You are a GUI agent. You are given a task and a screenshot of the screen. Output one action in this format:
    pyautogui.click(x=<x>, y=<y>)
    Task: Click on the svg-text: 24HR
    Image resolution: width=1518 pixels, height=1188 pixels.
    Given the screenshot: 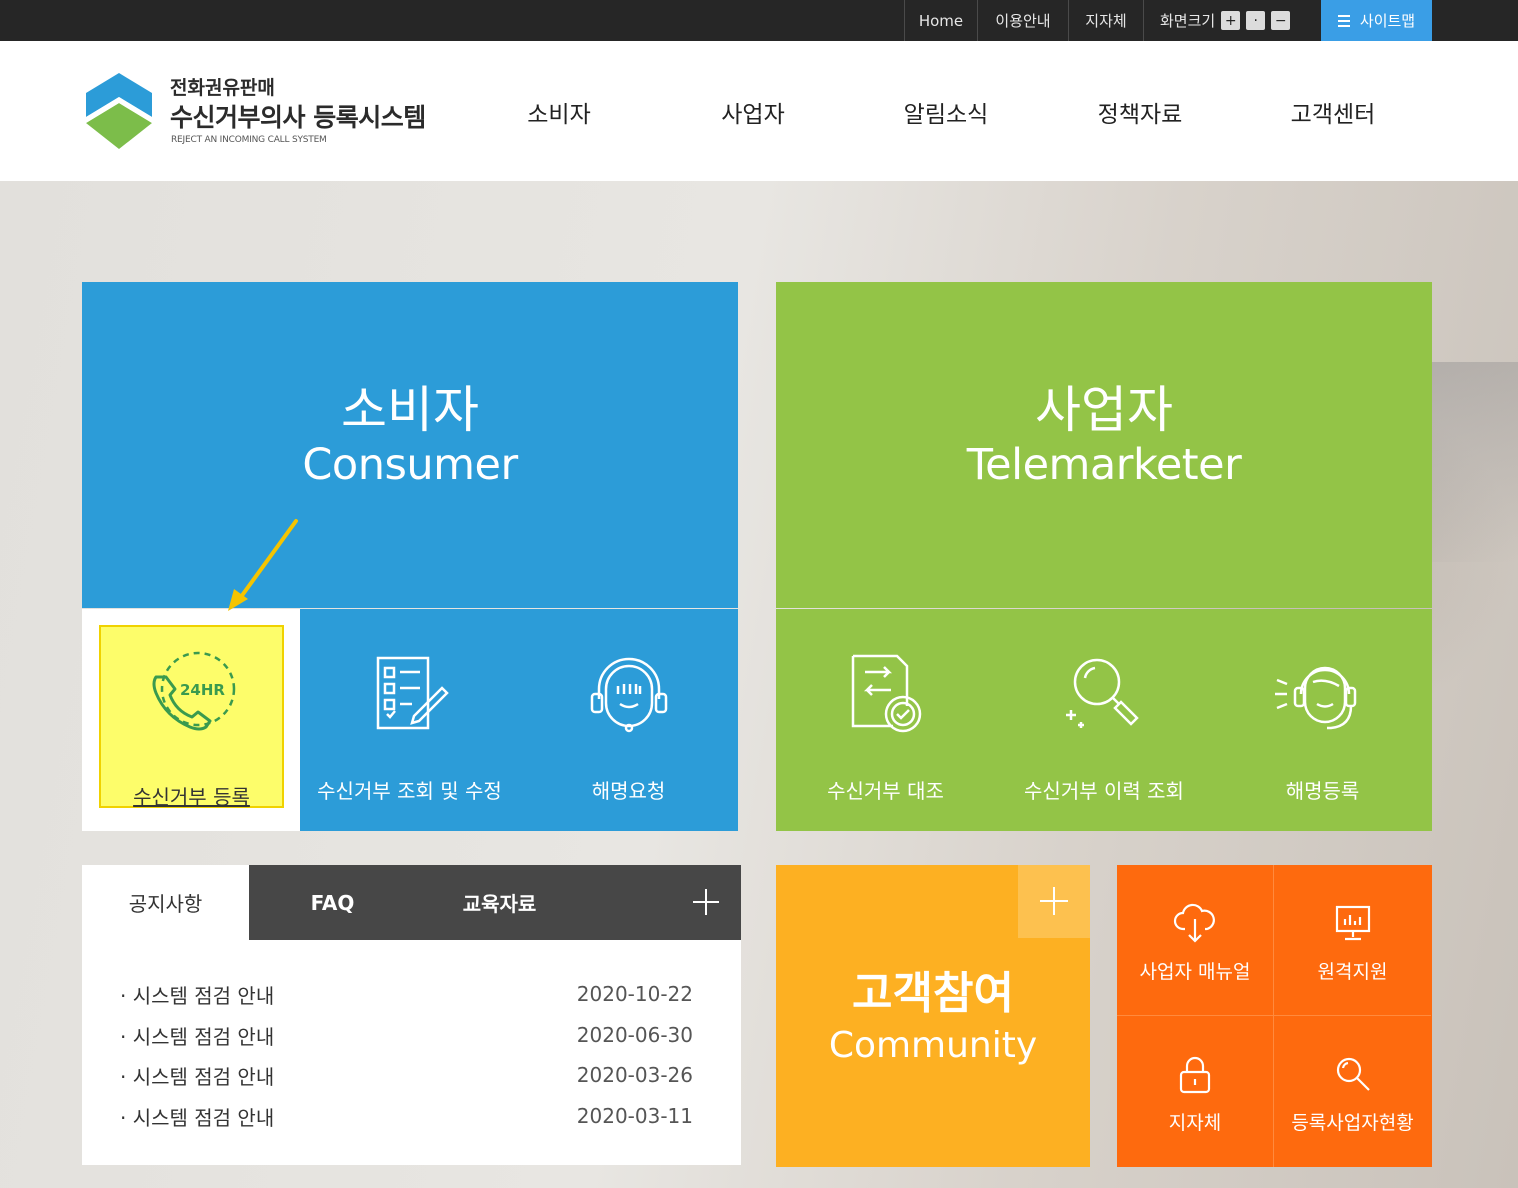 What is the action you would take?
    pyautogui.click(x=202, y=690)
    